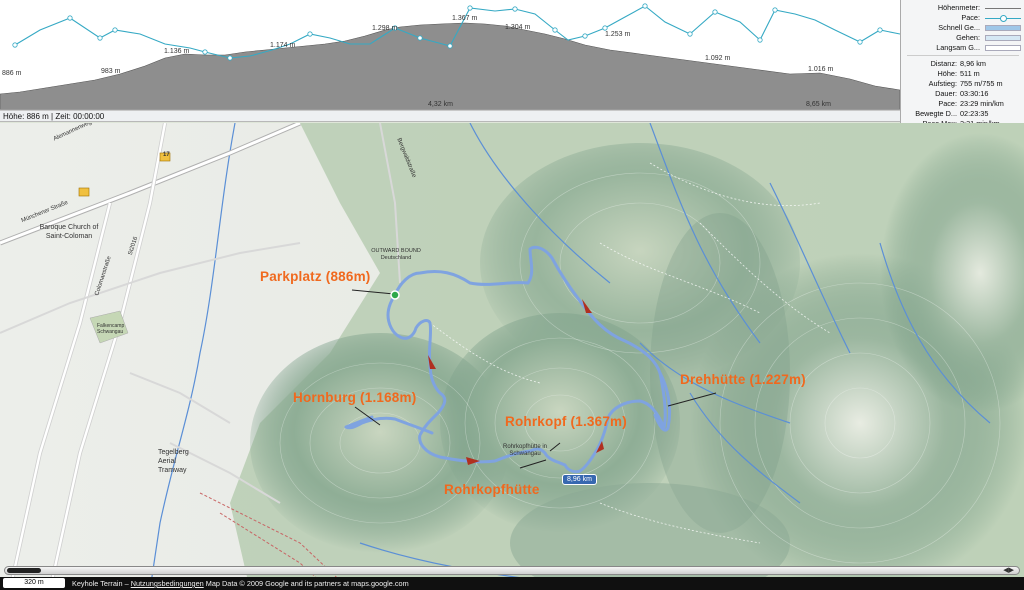  Describe the element at coordinates (566, 421) in the screenshot. I see `annotation-rohrkopf: Rohrkopf (1.367m)` at that location.